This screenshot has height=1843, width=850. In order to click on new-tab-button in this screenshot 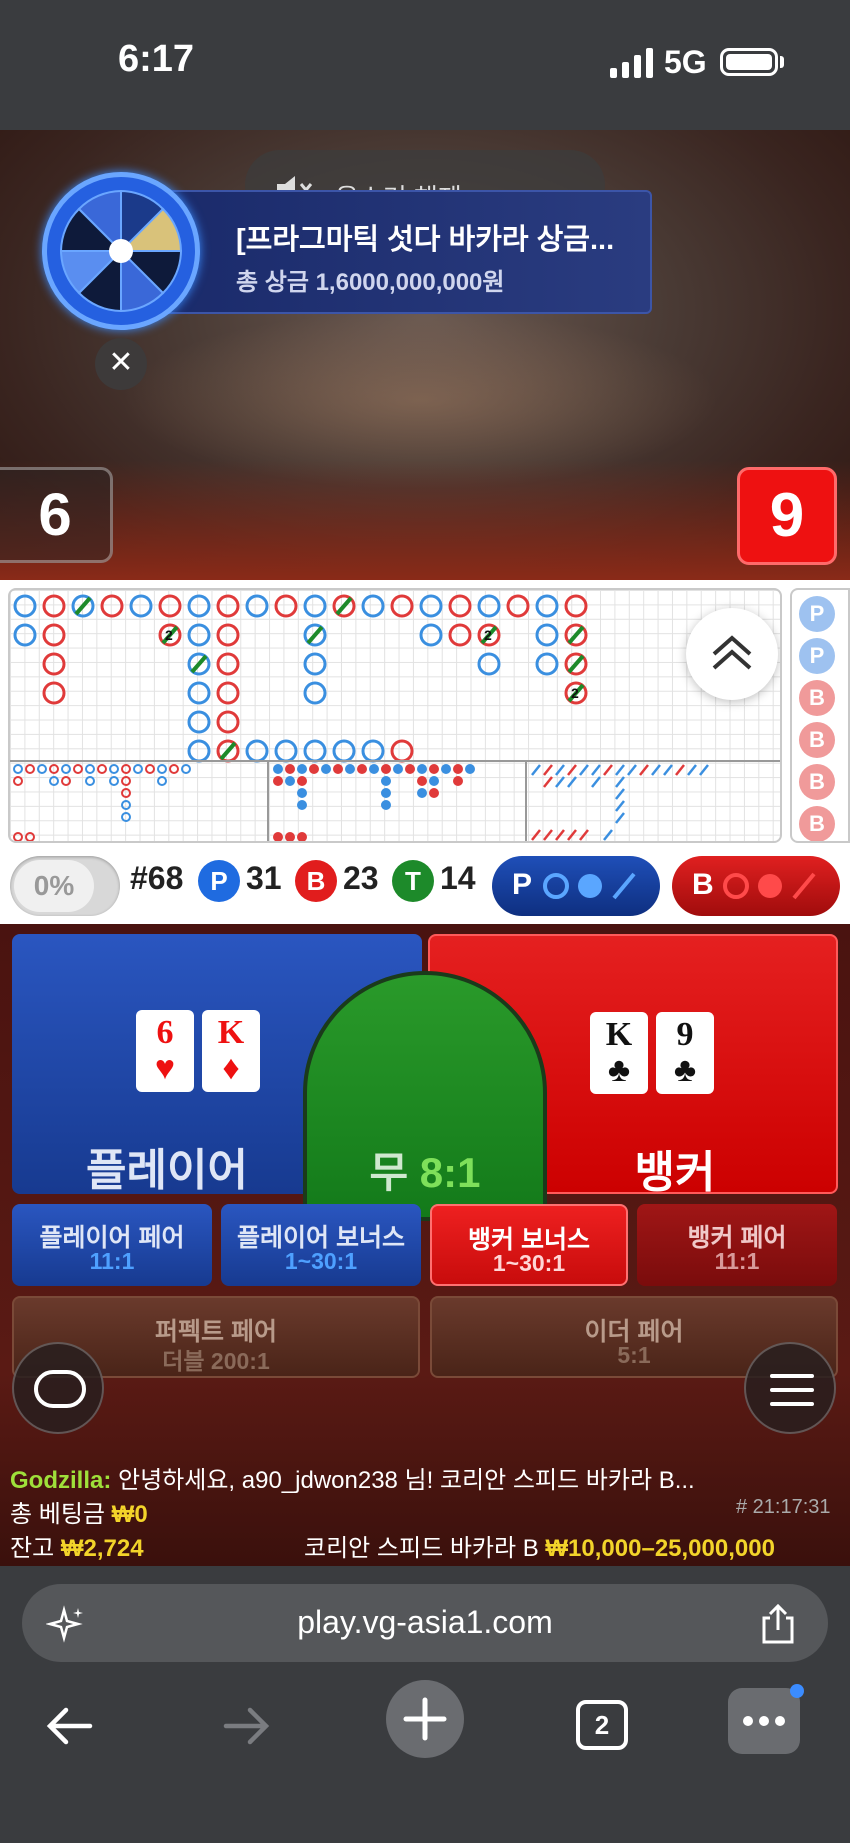, I will do `click(425, 1719)`.